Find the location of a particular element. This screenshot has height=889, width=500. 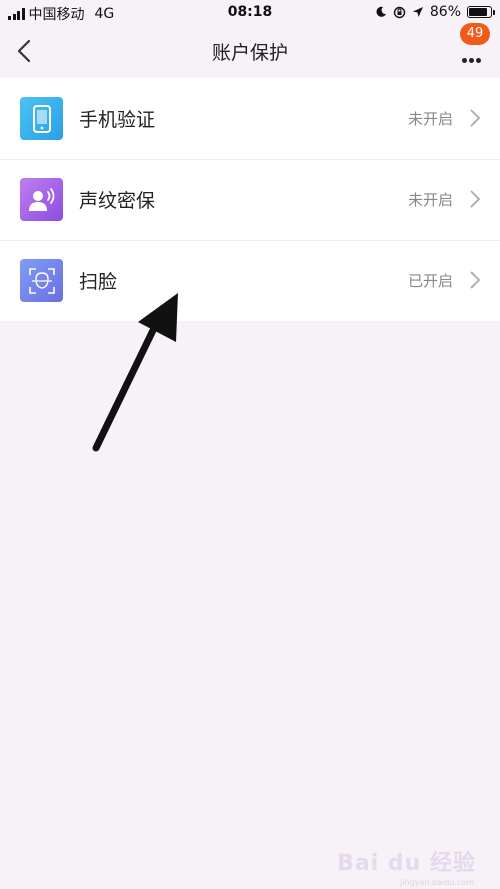

battery-percent: 86% is located at coordinates (445, 12).